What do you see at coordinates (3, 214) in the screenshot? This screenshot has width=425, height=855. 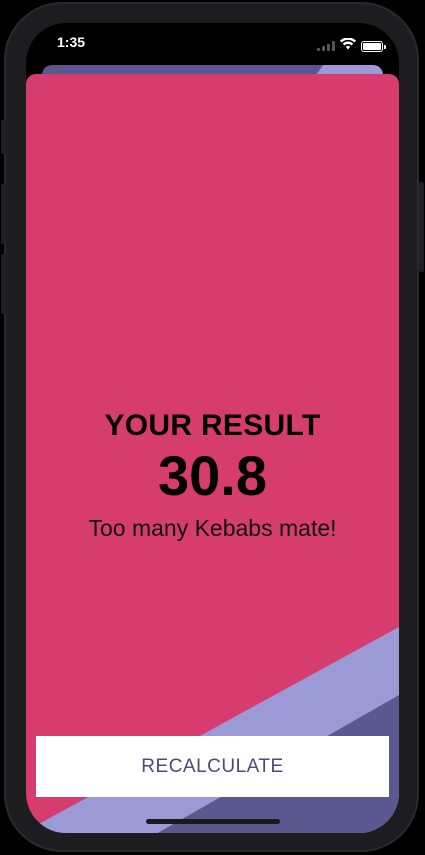 I see `volume-up-button` at bounding box center [3, 214].